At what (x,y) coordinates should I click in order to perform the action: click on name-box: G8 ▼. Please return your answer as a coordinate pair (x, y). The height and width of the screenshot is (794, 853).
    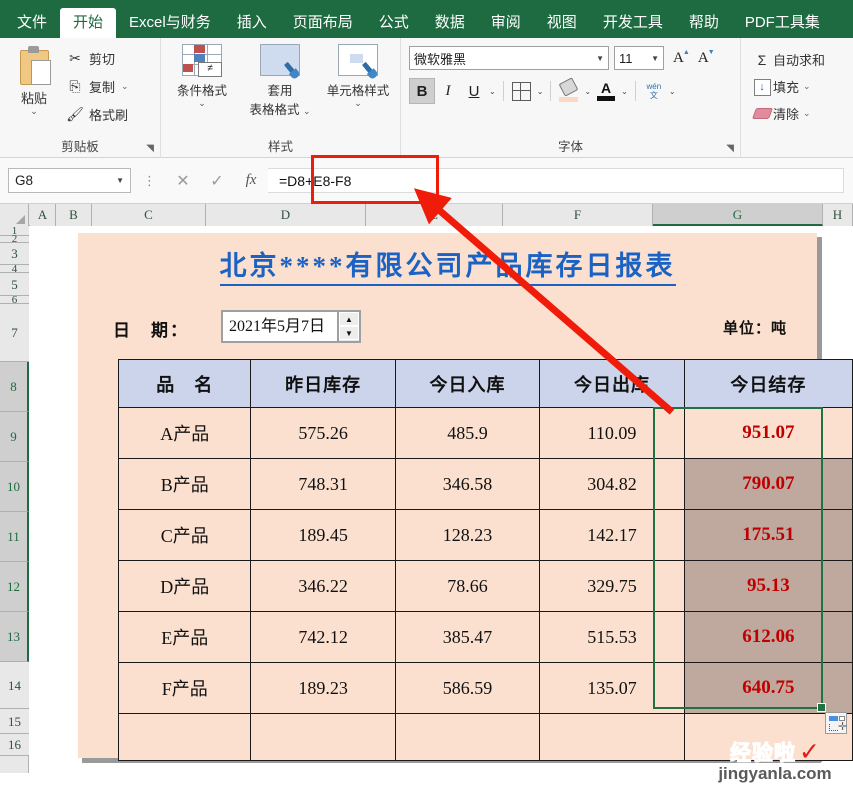
    Looking at the image, I should click on (69, 180).